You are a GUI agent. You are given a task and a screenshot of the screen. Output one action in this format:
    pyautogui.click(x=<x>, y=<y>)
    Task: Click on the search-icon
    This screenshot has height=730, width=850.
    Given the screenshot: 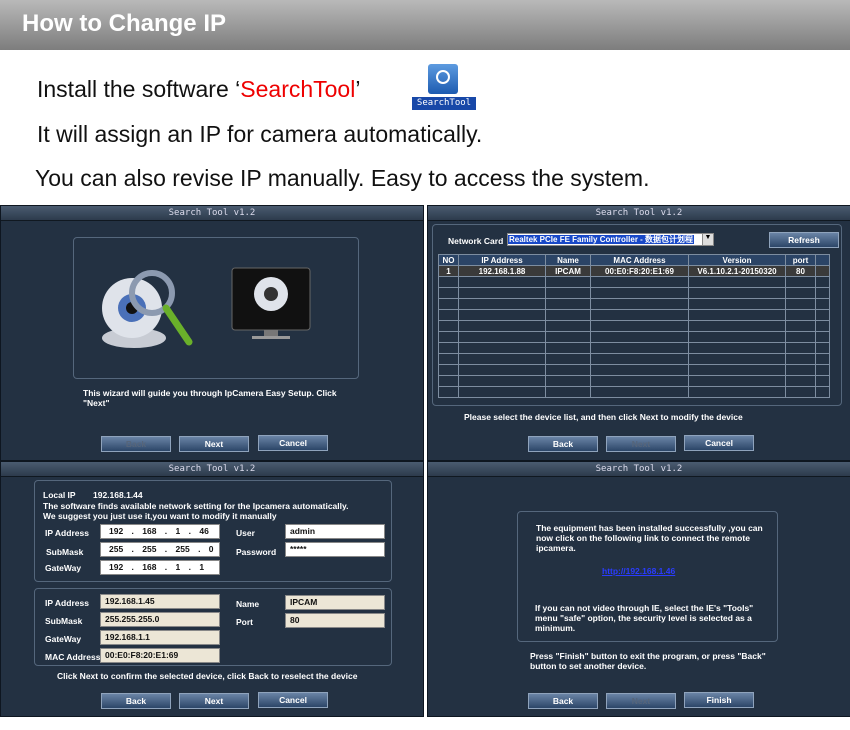 What is the action you would take?
    pyautogui.click(x=443, y=79)
    